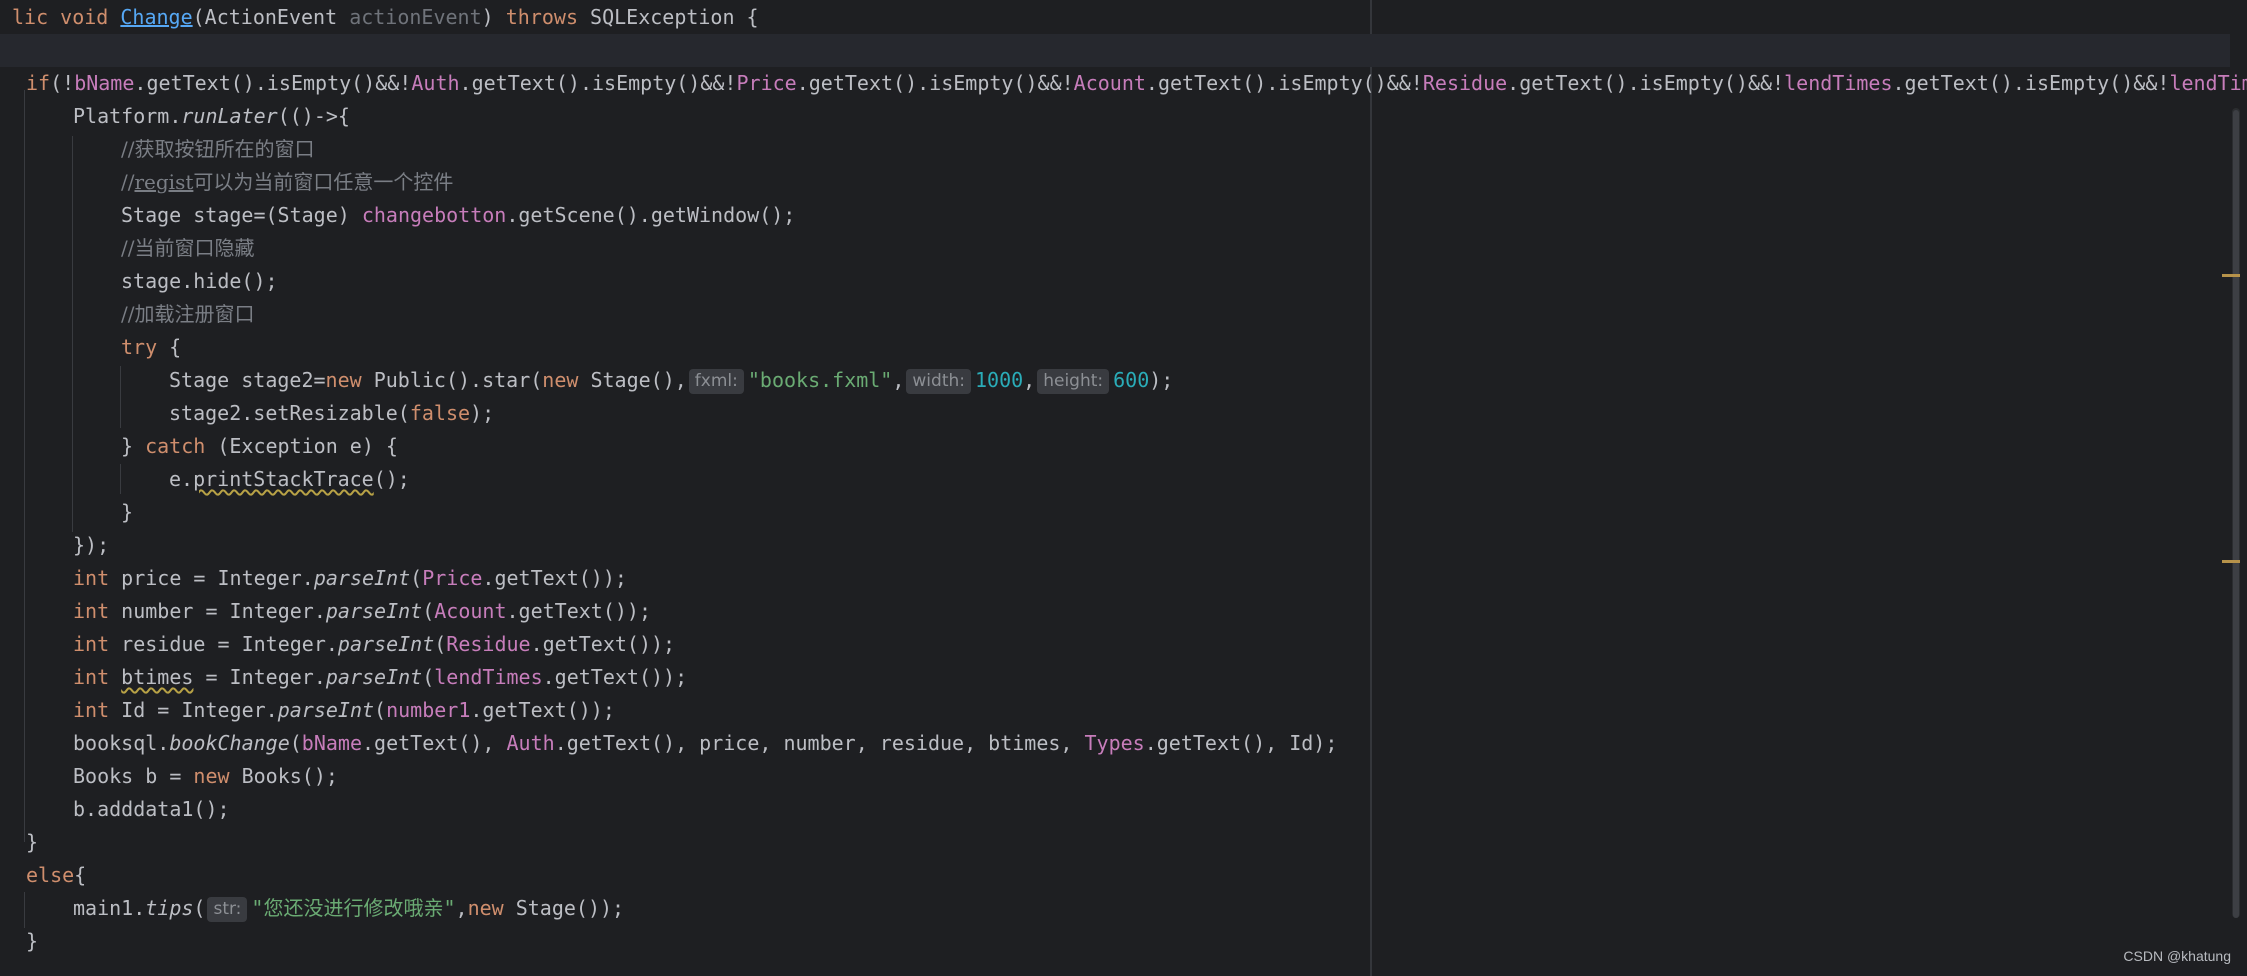  What do you see at coordinates (229, 743) in the screenshot?
I see `token-static-method: bookChange` at bounding box center [229, 743].